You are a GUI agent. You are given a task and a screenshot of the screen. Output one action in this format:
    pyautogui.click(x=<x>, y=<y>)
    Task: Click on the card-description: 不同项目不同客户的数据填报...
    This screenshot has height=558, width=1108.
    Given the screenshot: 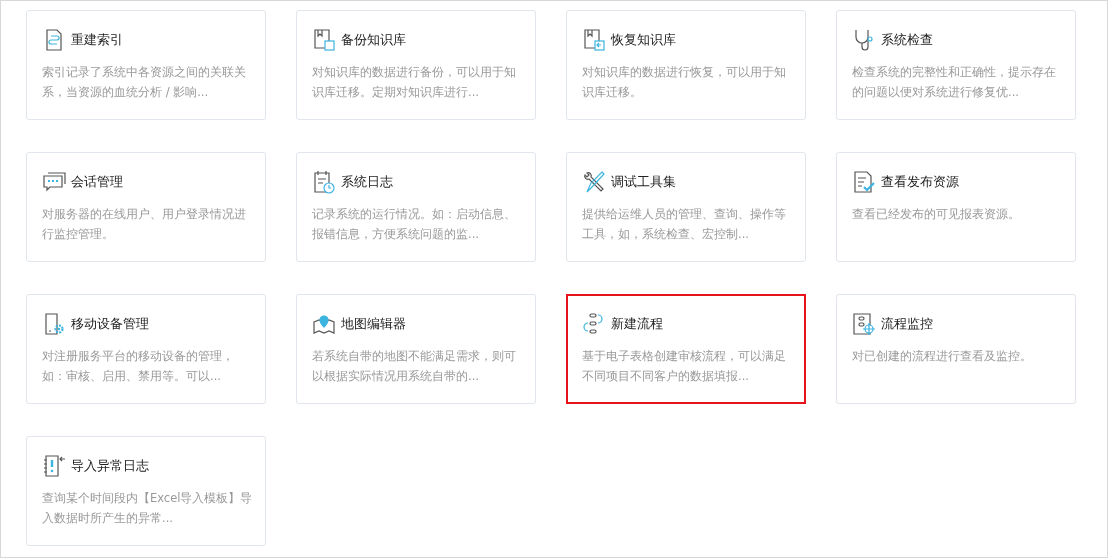 What is the action you would take?
    pyautogui.click(x=665, y=376)
    